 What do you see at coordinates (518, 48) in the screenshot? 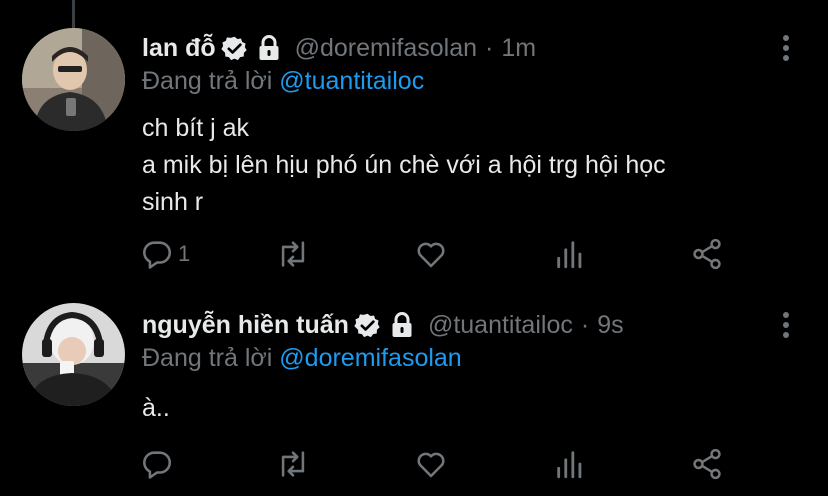
I see `timestamp: 1m` at bounding box center [518, 48].